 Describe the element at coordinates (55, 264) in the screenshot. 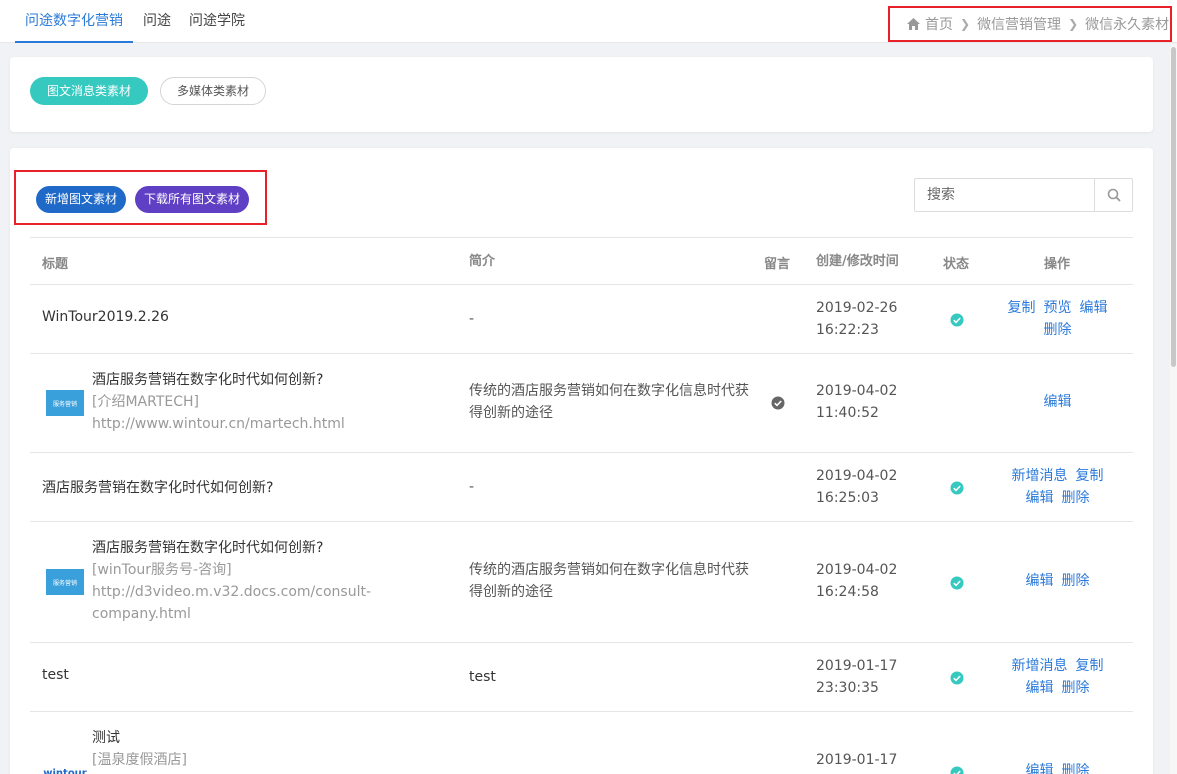

I see `header-title: 标题` at that location.